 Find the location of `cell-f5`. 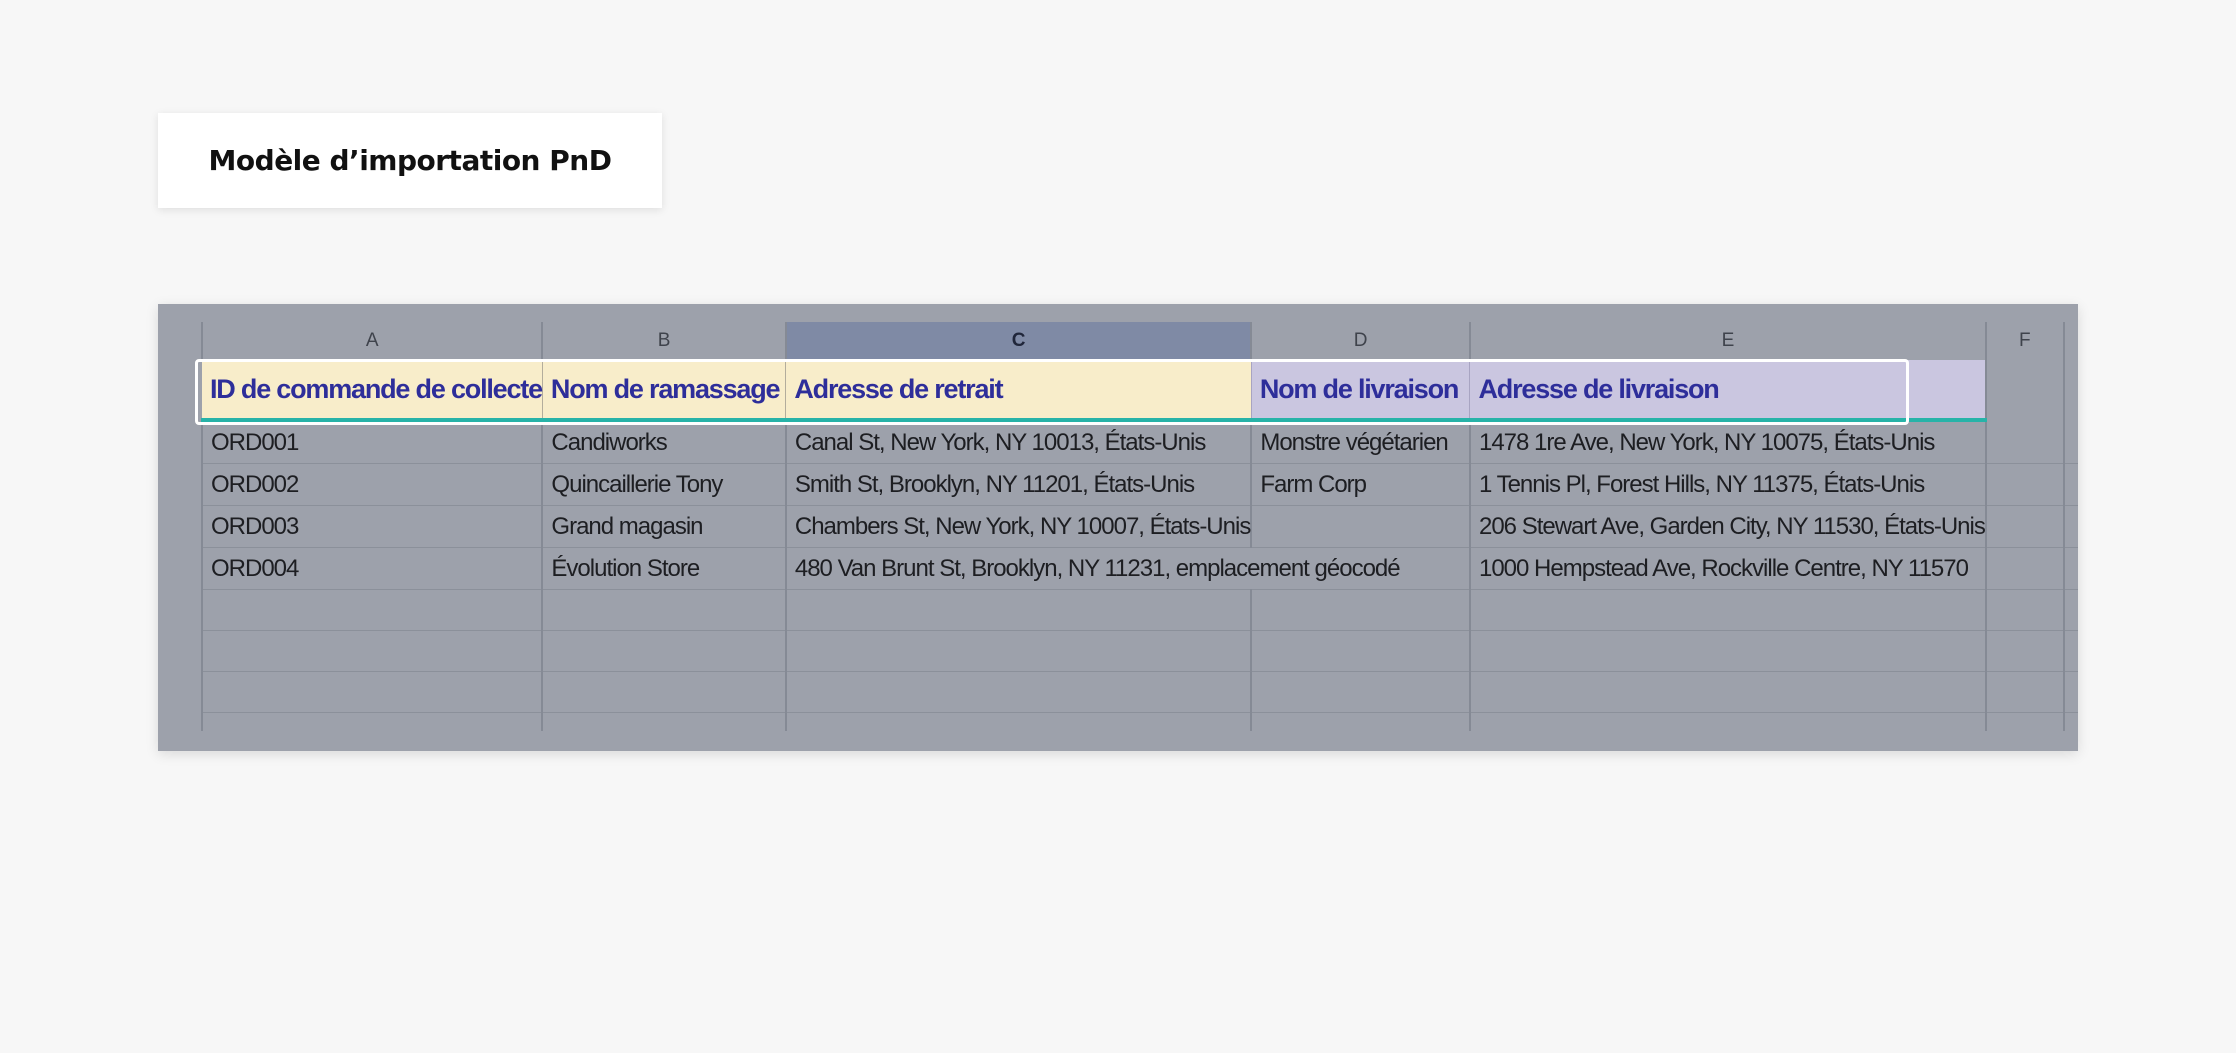

cell-f5 is located at coordinates (2024, 568).